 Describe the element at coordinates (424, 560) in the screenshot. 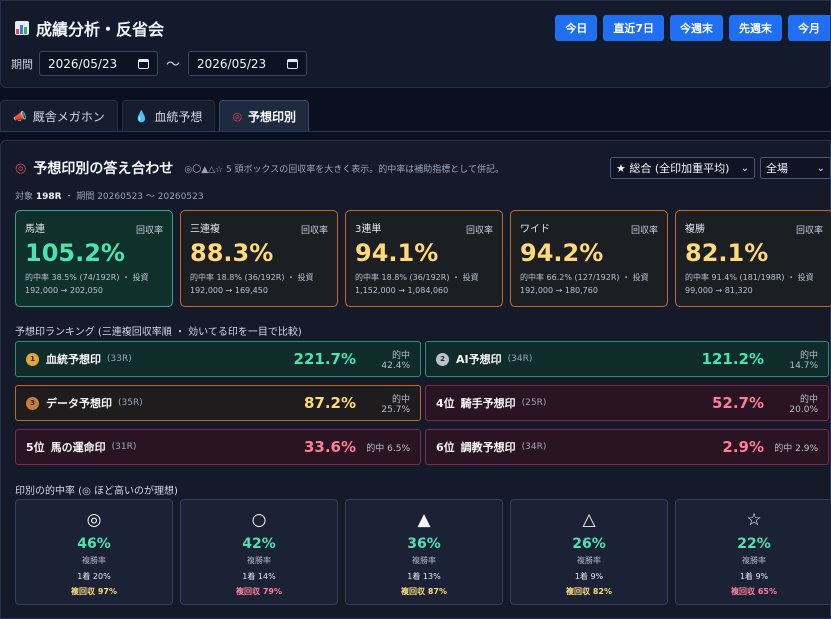

I see `place-rate-label: 複勝率` at that location.